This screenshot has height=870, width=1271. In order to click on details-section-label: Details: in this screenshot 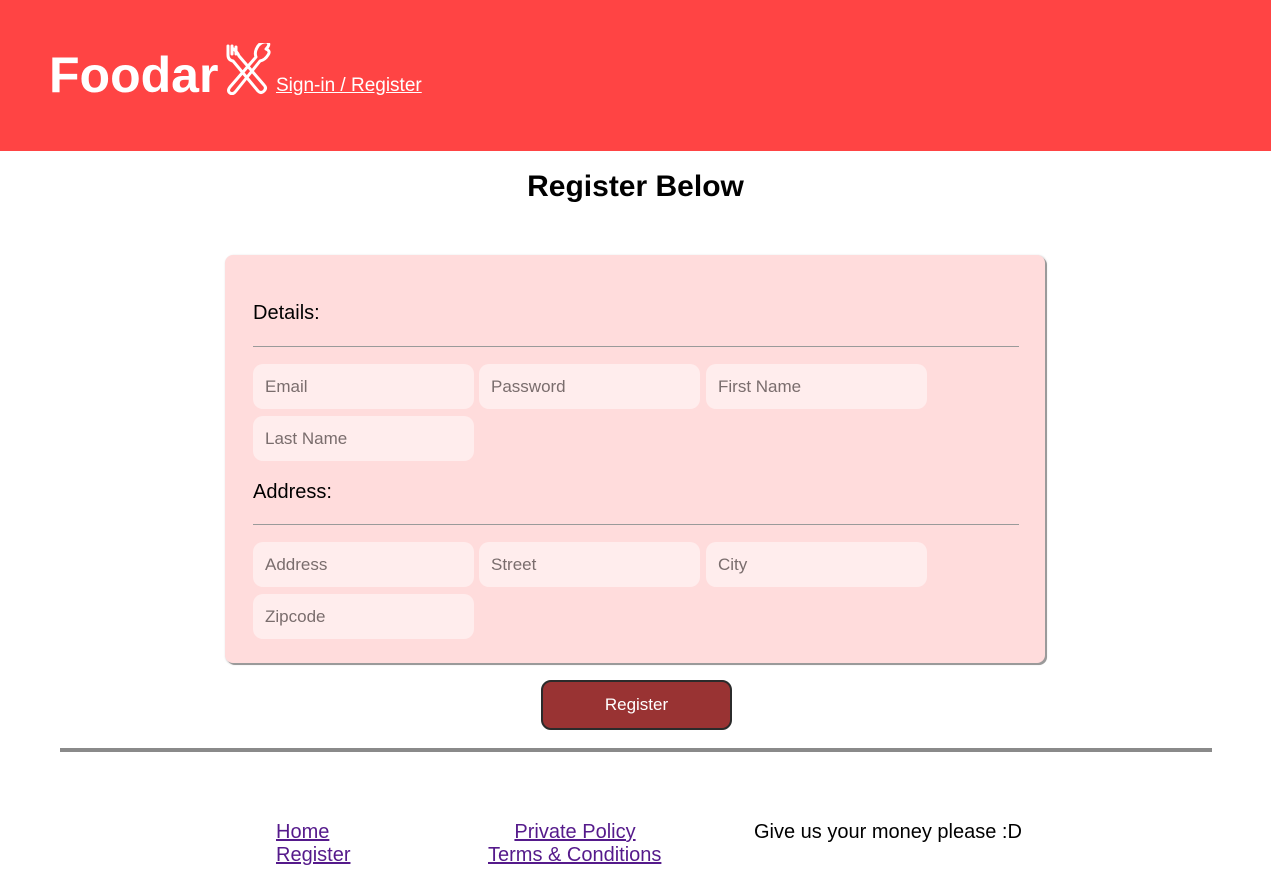, I will do `click(286, 313)`.